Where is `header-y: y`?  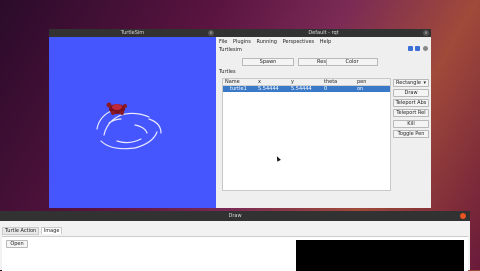
header-y: y is located at coordinates (292, 82).